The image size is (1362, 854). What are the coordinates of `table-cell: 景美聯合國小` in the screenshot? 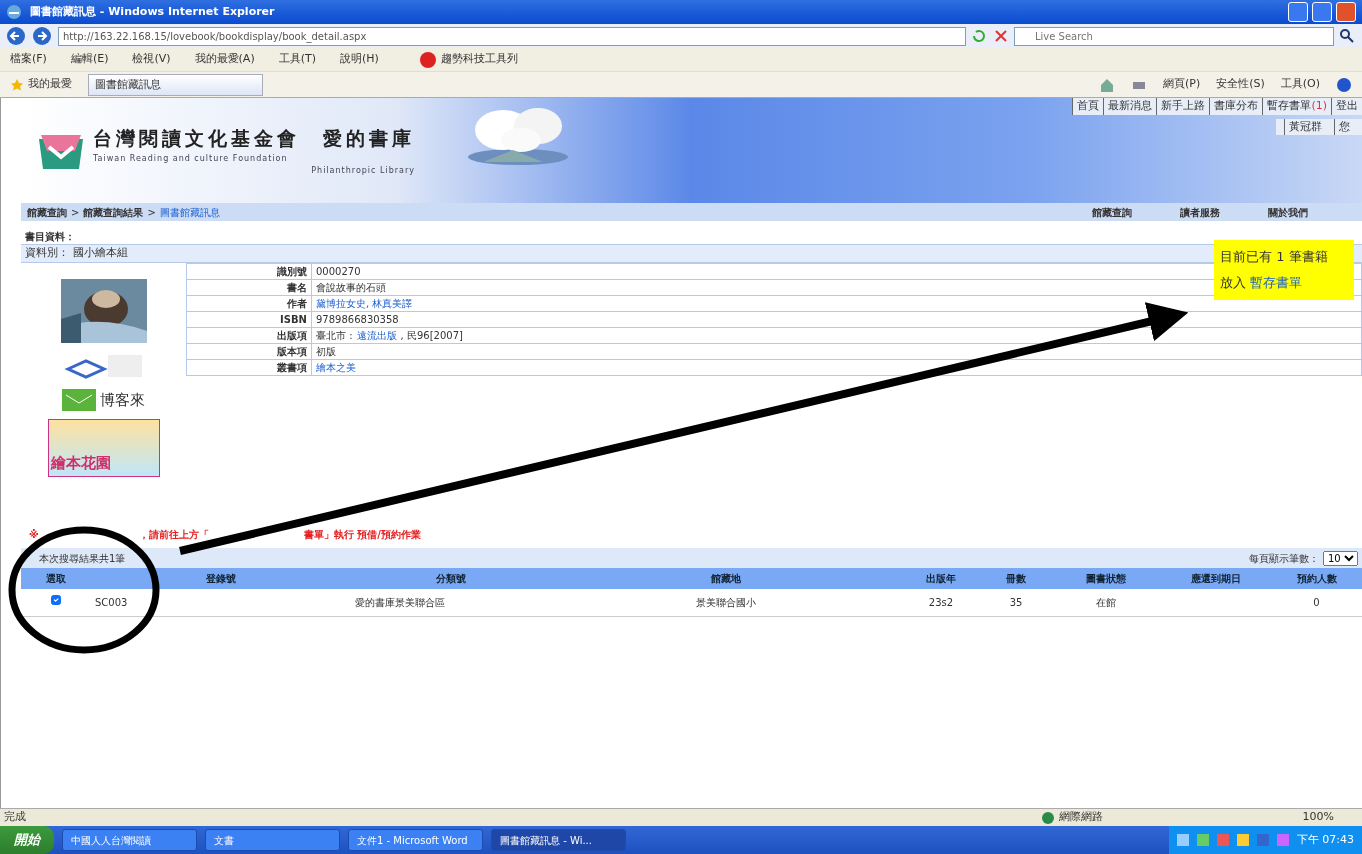 It's located at (726, 602).